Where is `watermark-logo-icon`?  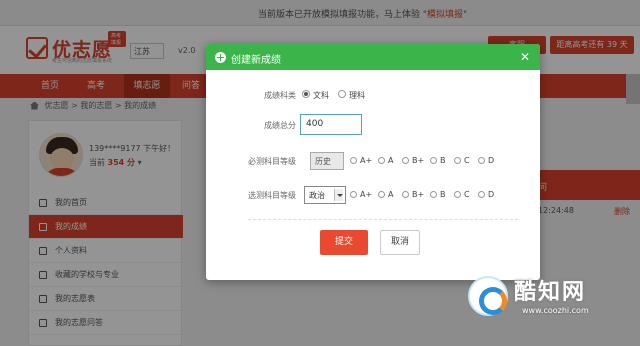
watermark-logo-icon is located at coordinates (488, 296).